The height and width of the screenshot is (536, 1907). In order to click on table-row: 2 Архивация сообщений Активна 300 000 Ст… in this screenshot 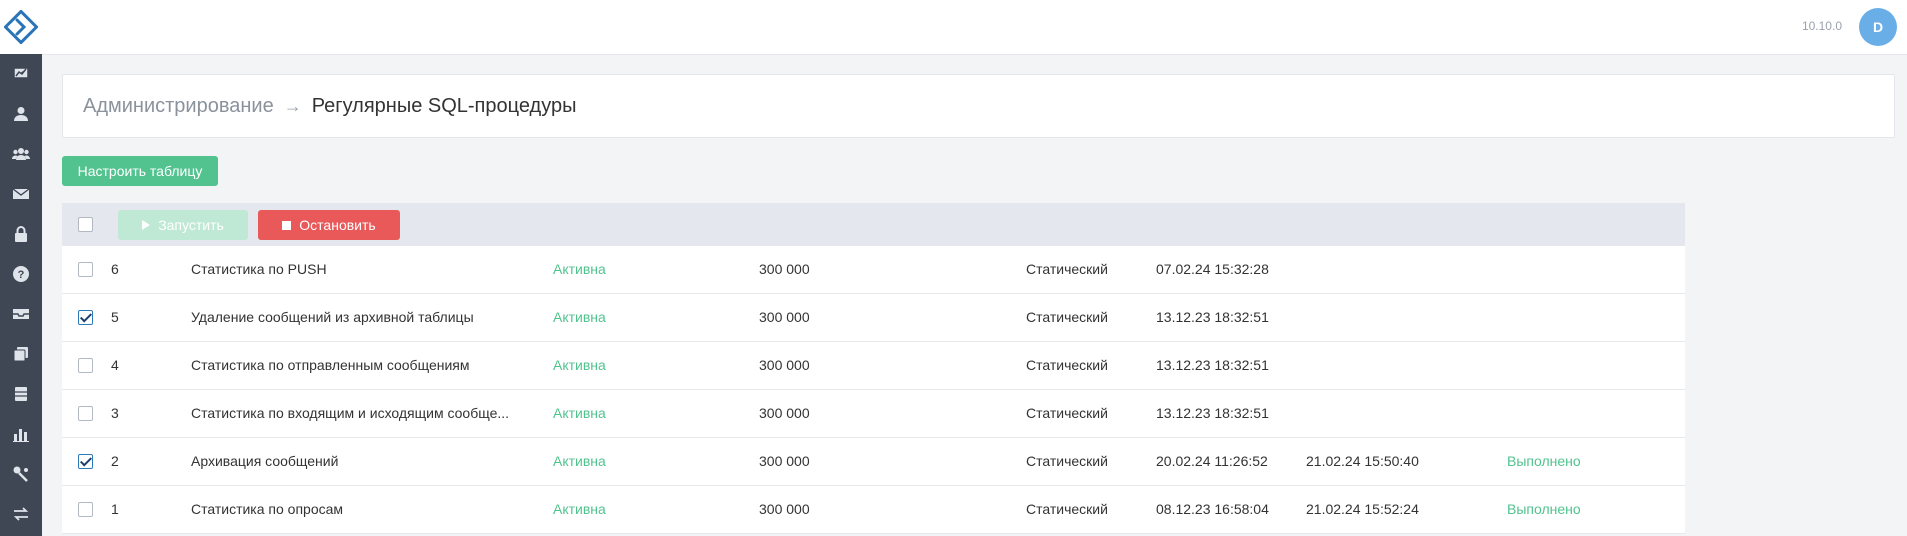, I will do `click(873, 462)`.